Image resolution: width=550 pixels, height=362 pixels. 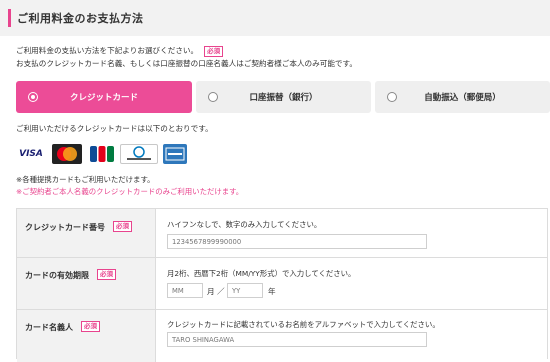 I want to click on method-label: クレジットカード, so click(x=103, y=98).